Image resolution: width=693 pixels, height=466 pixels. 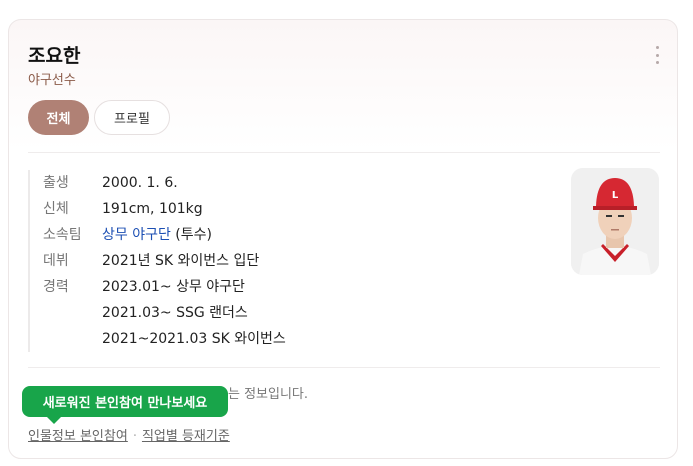 I want to click on info-value: 2000. 1. 6., so click(x=140, y=183).